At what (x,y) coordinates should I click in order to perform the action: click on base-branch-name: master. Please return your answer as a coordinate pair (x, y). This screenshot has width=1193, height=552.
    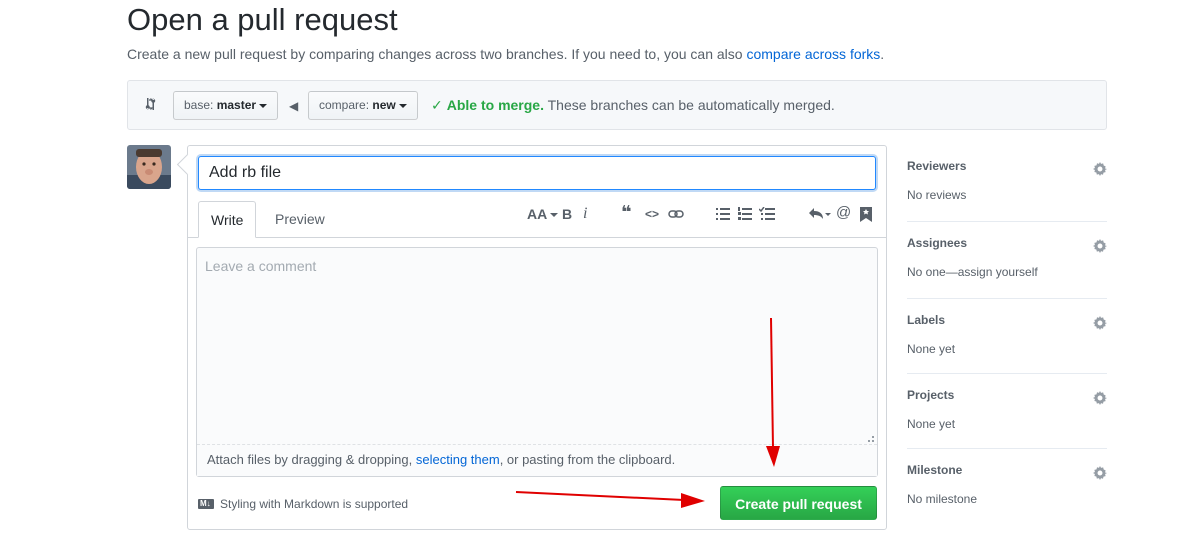
    Looking at the image, I should click on (236, 105).